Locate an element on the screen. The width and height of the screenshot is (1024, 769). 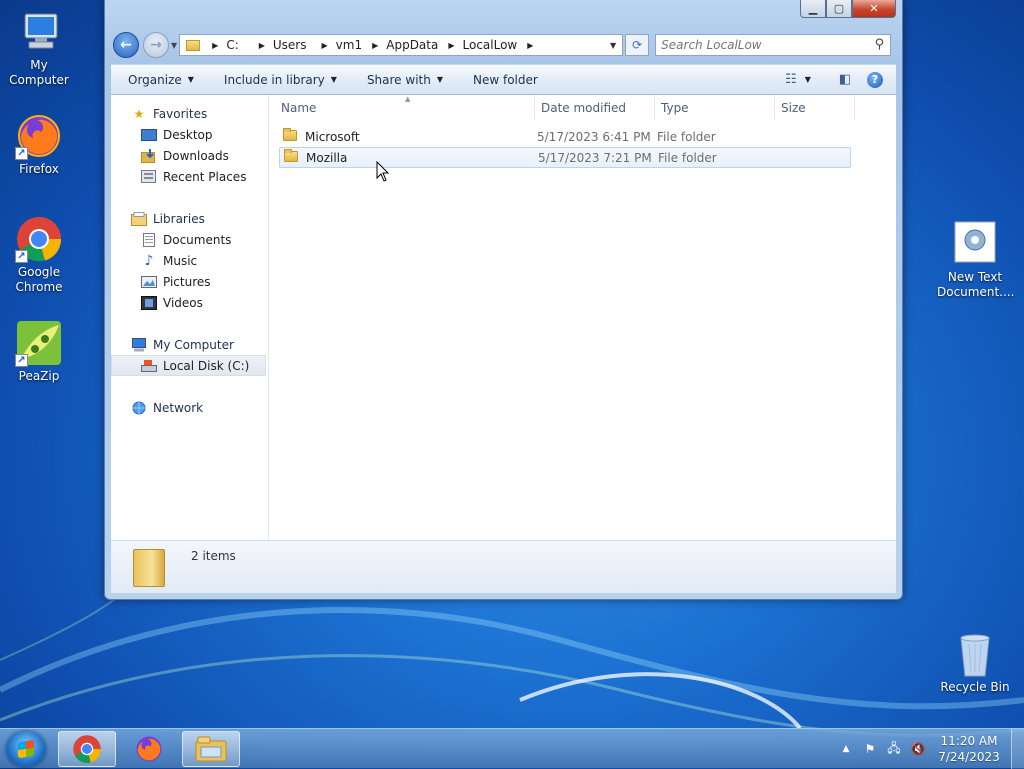
forward-button: → is located at coordinates (156, 45).